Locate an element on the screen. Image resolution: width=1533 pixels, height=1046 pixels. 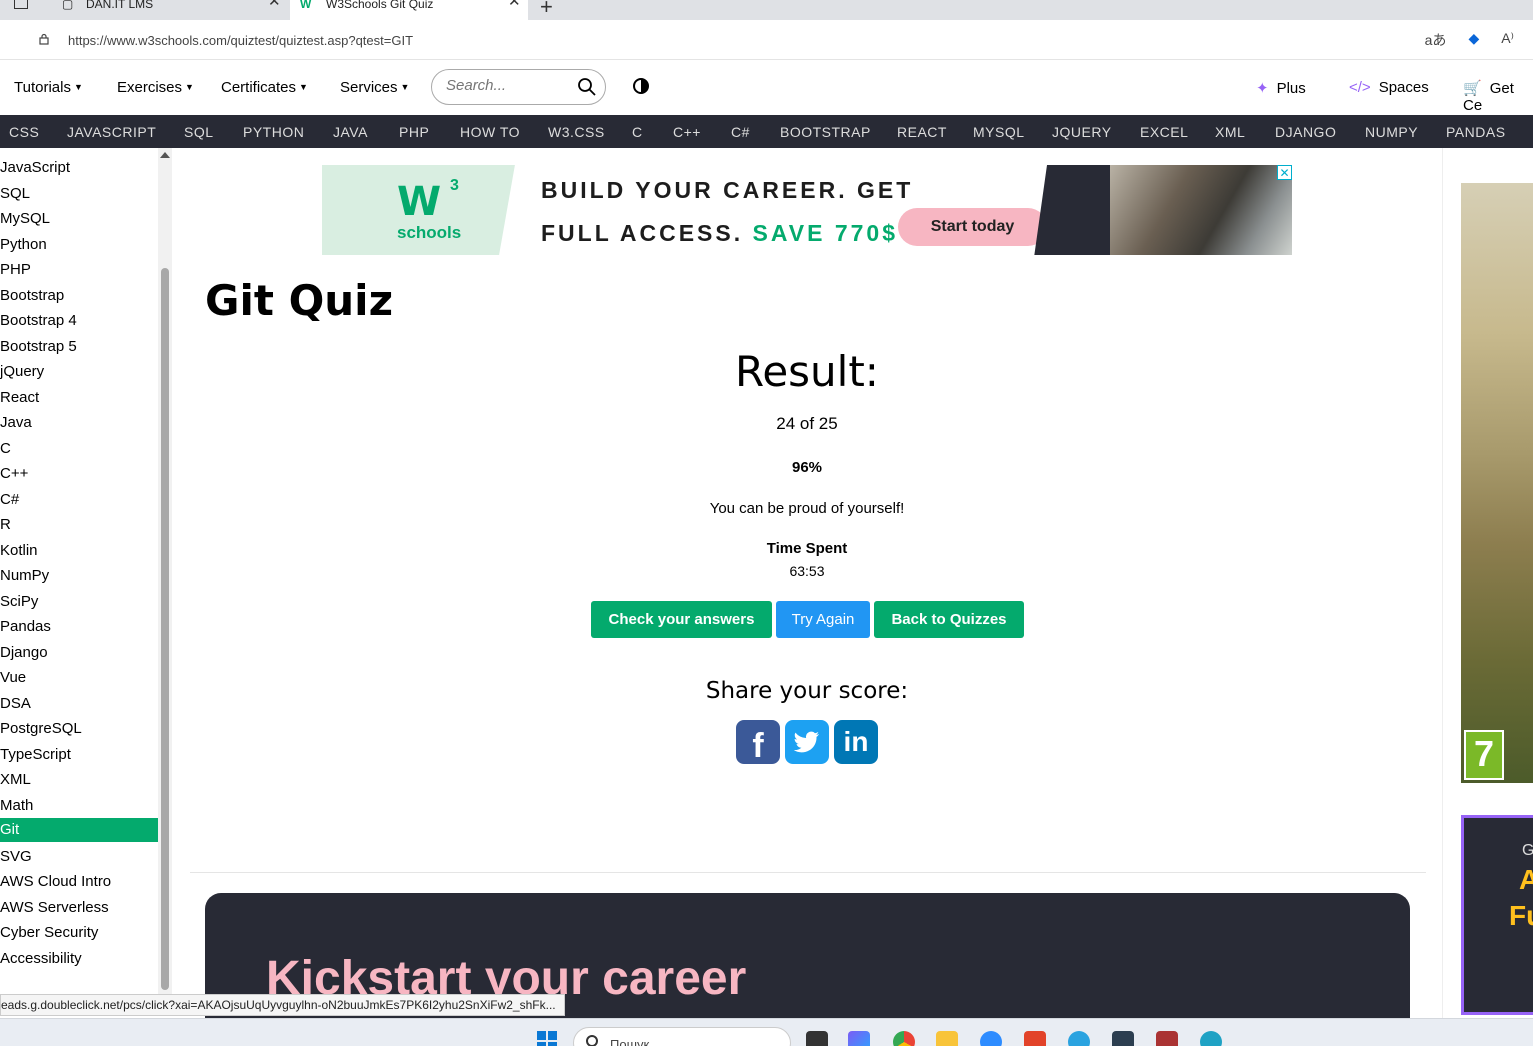
telegram-icon is located at coordinates (1079, 1038).